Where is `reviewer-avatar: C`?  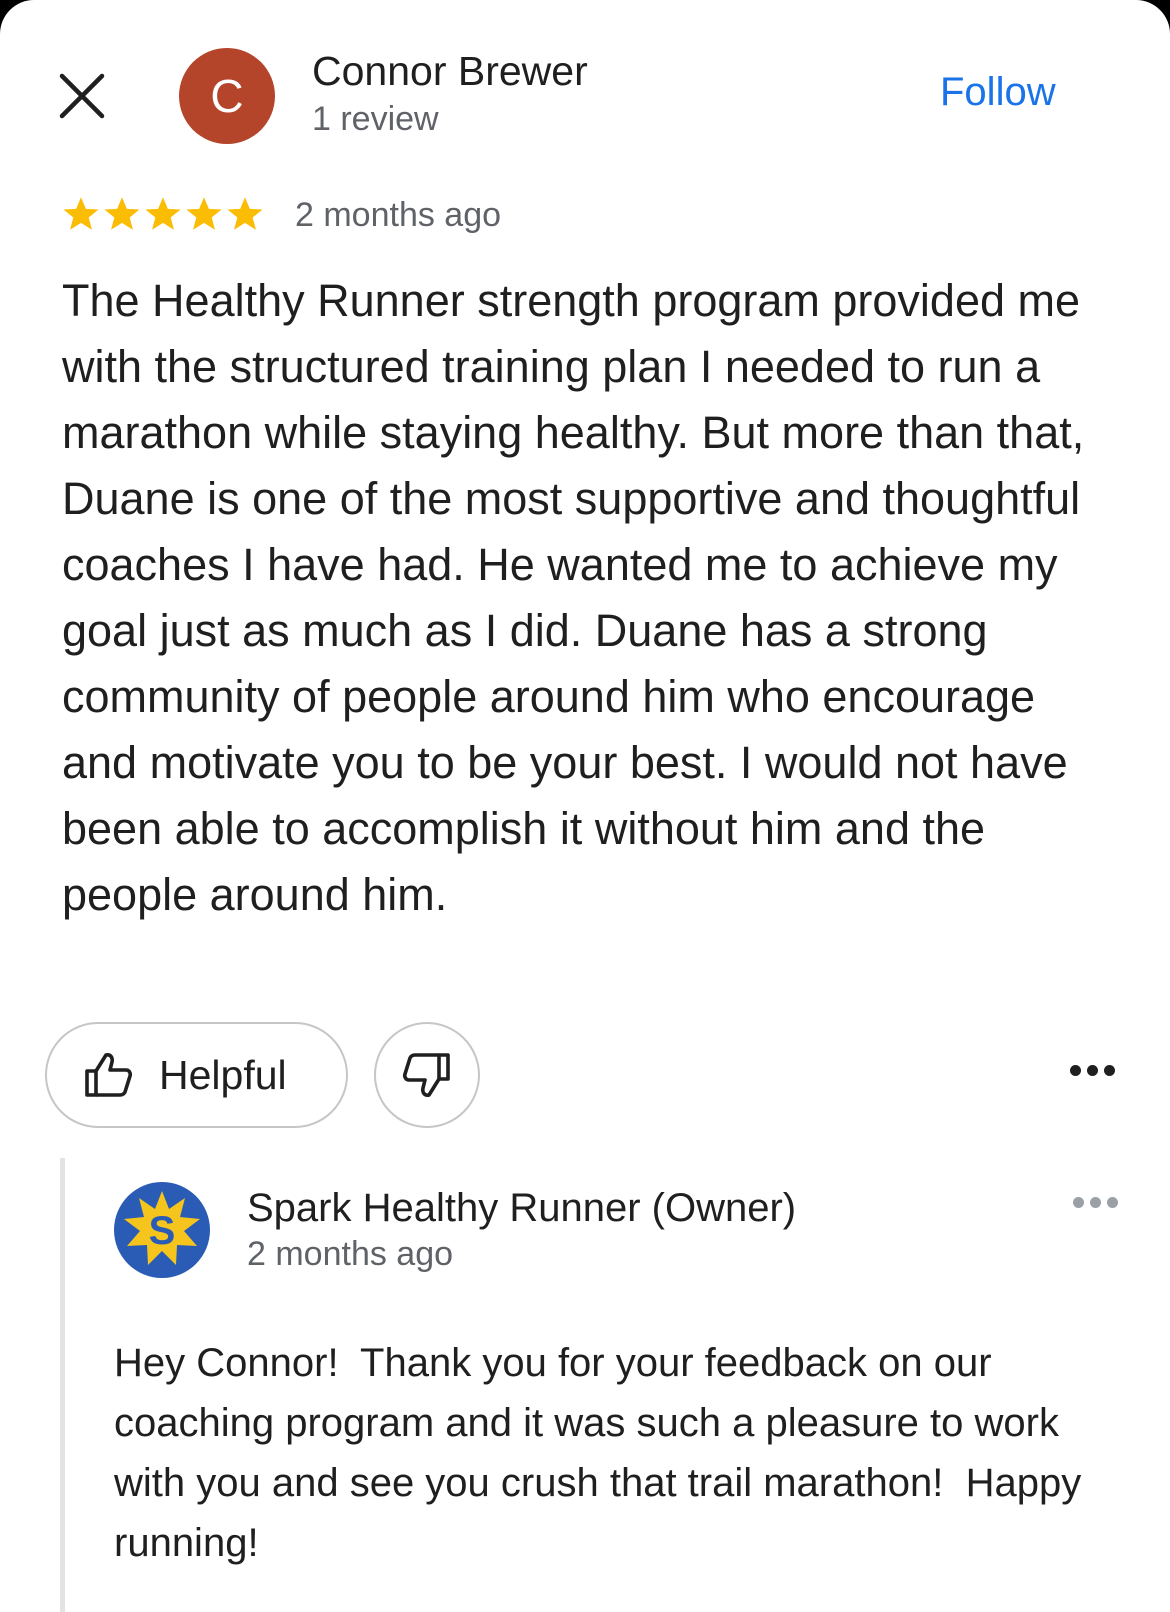 reviewer-avatar: C is located at coordinates (227, 96).